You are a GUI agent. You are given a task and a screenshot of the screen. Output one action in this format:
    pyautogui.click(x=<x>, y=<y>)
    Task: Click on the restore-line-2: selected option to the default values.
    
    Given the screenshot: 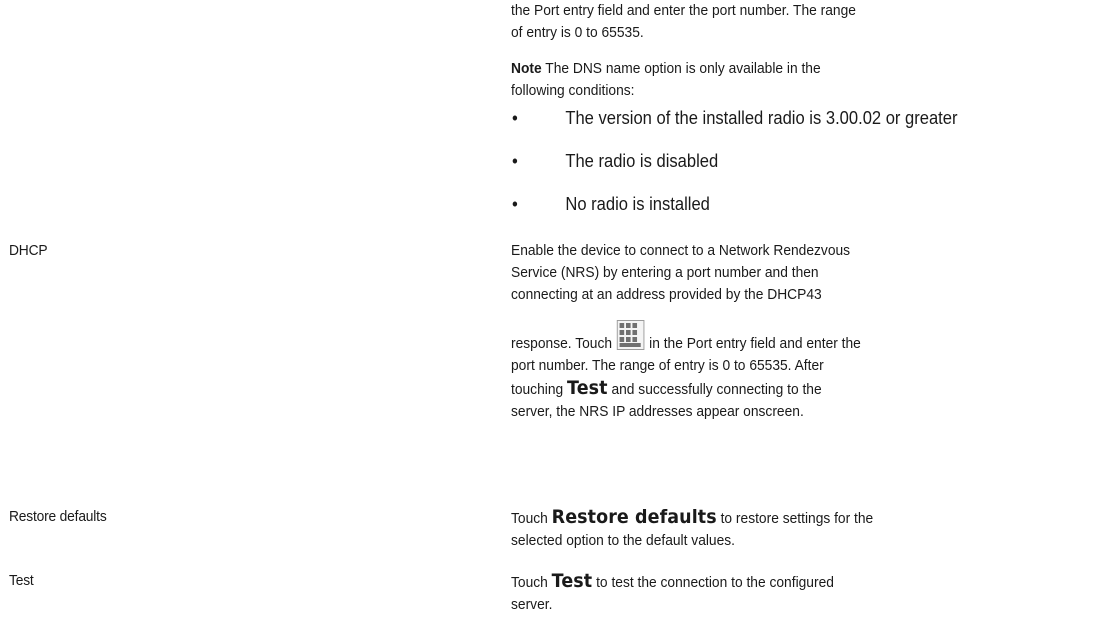 What is the action you would take?
    pyautogui.click(x=623, y=540)
    